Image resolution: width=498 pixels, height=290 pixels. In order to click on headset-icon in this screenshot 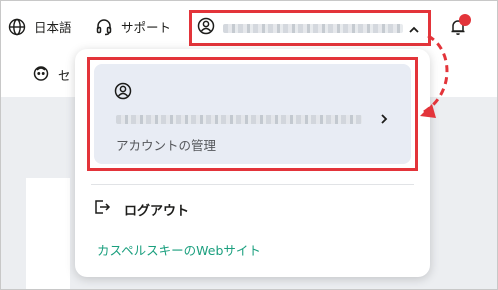, I will do `click(104, 27)`.